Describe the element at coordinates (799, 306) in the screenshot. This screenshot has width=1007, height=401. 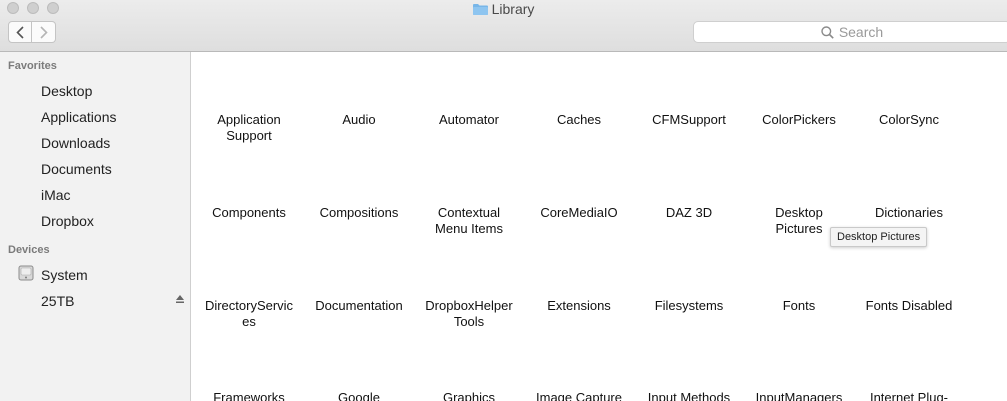
I see `folder-item: Fonts` at that location.